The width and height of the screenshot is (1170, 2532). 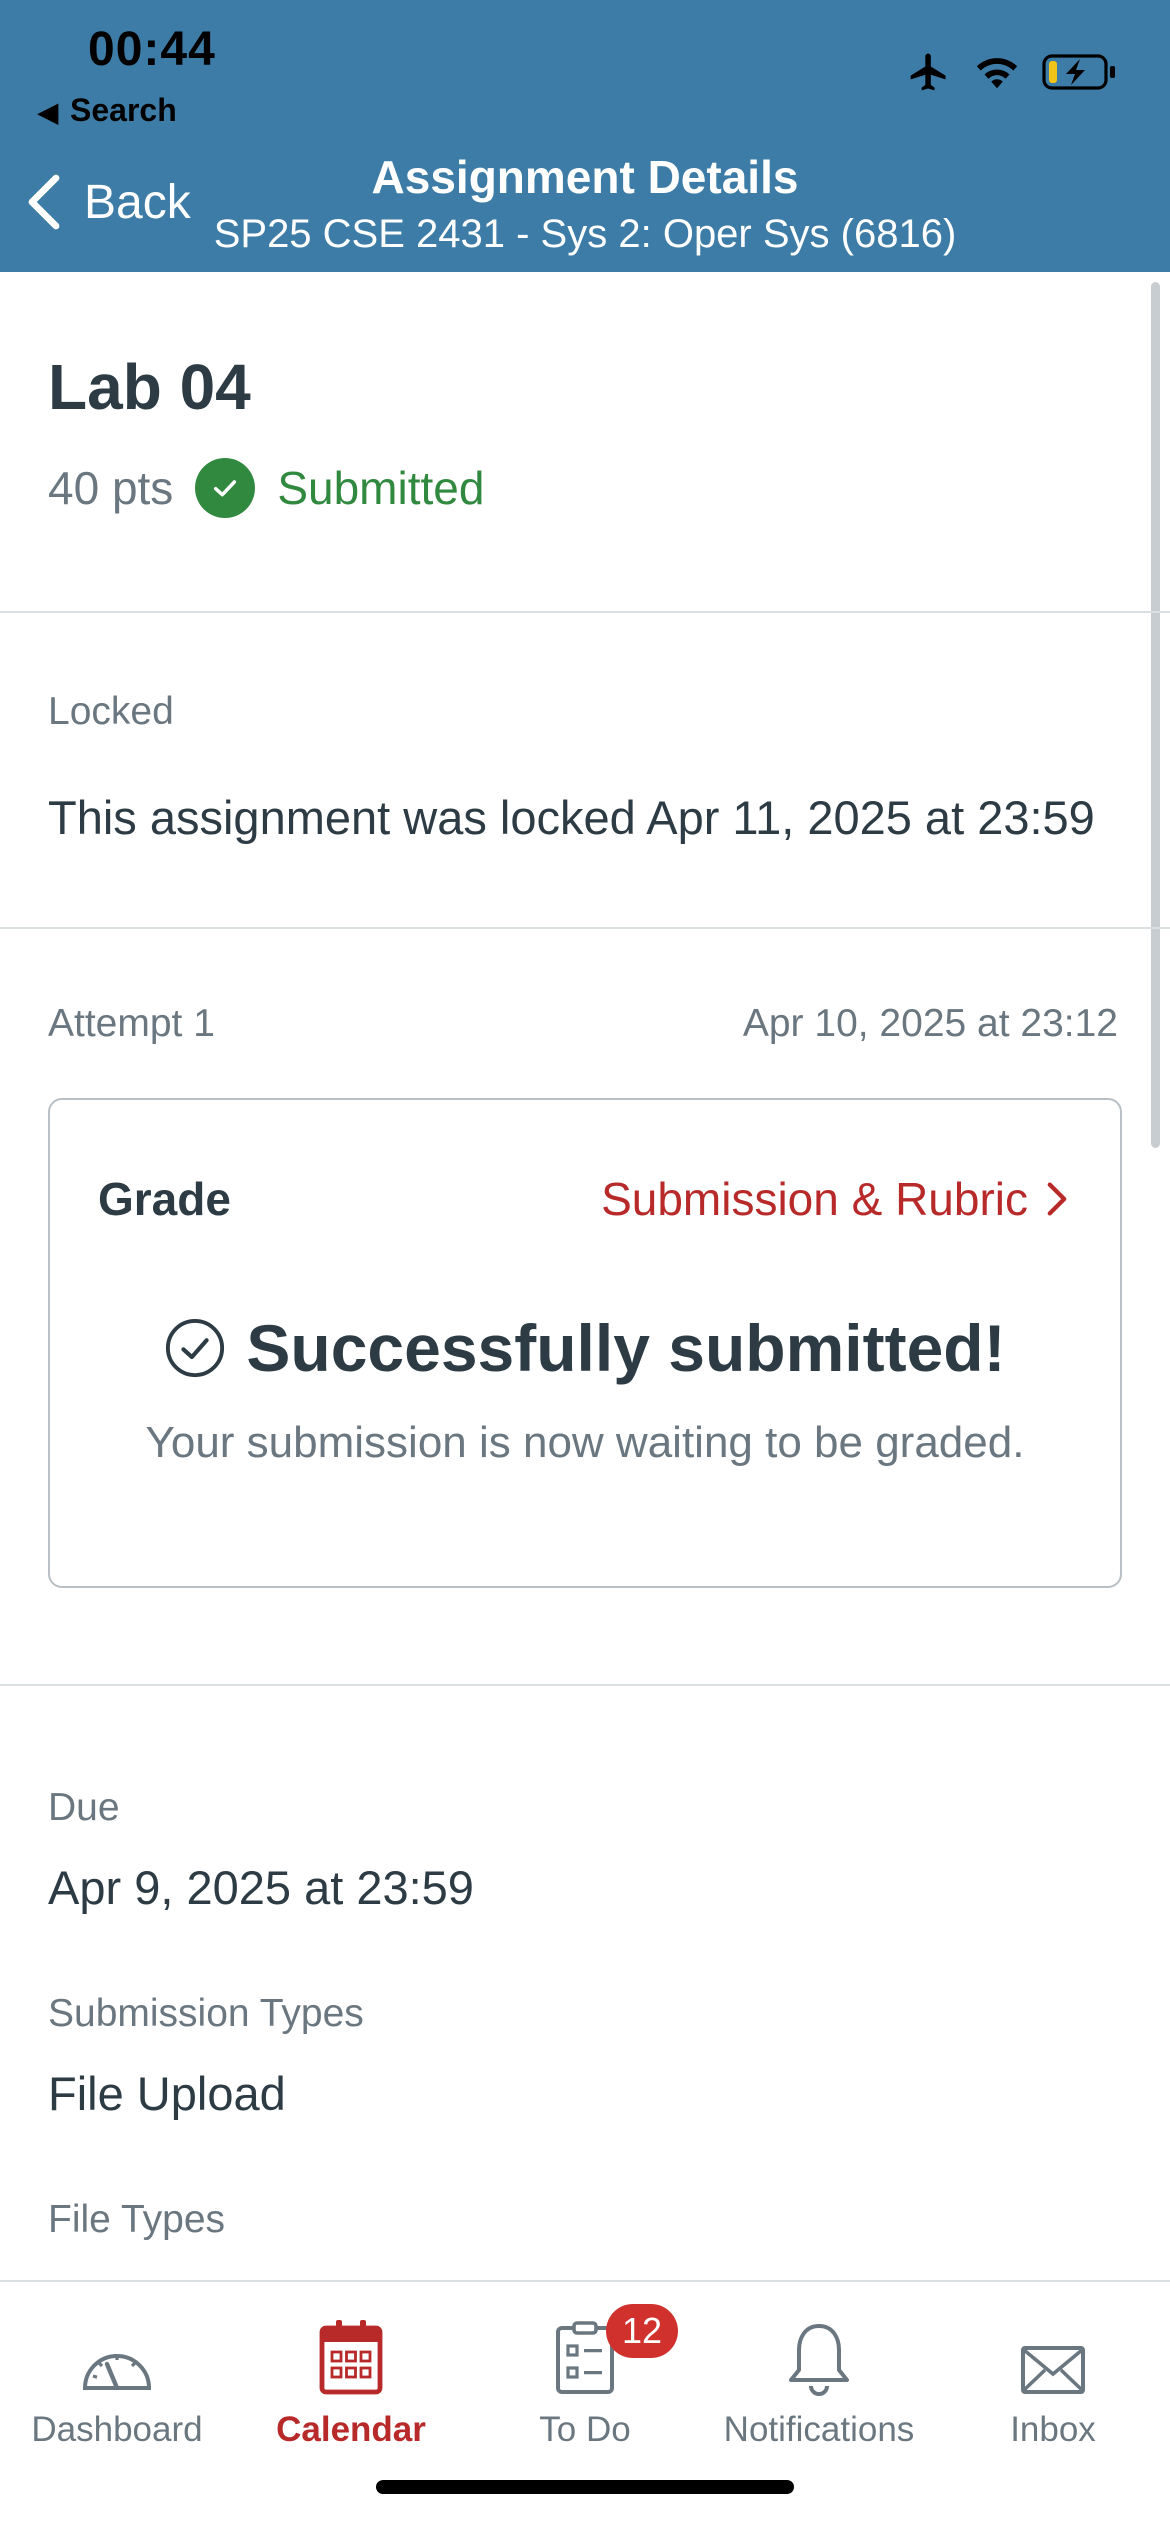 I want to click on tab-dashboard: Dashboard, so click(x=117, y=2373).